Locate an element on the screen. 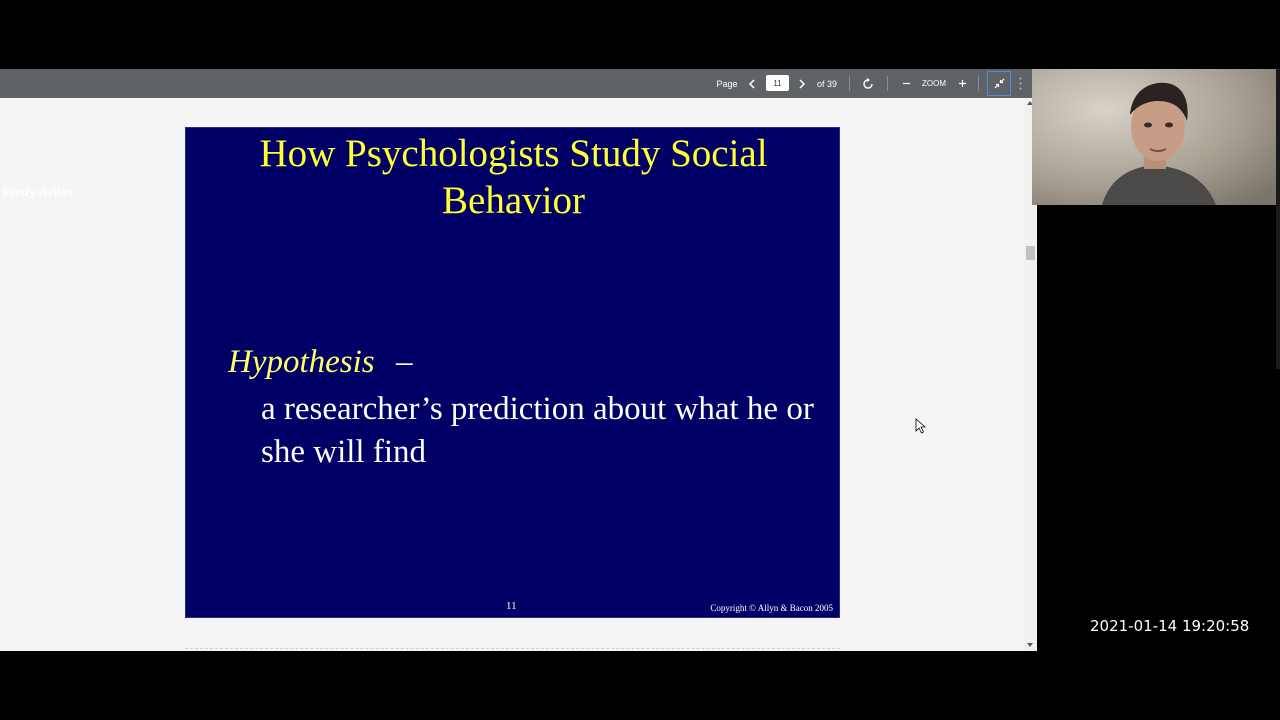 This screenshot has height=720, width=1280. collapse-icon is located at coordinates (999, 83).